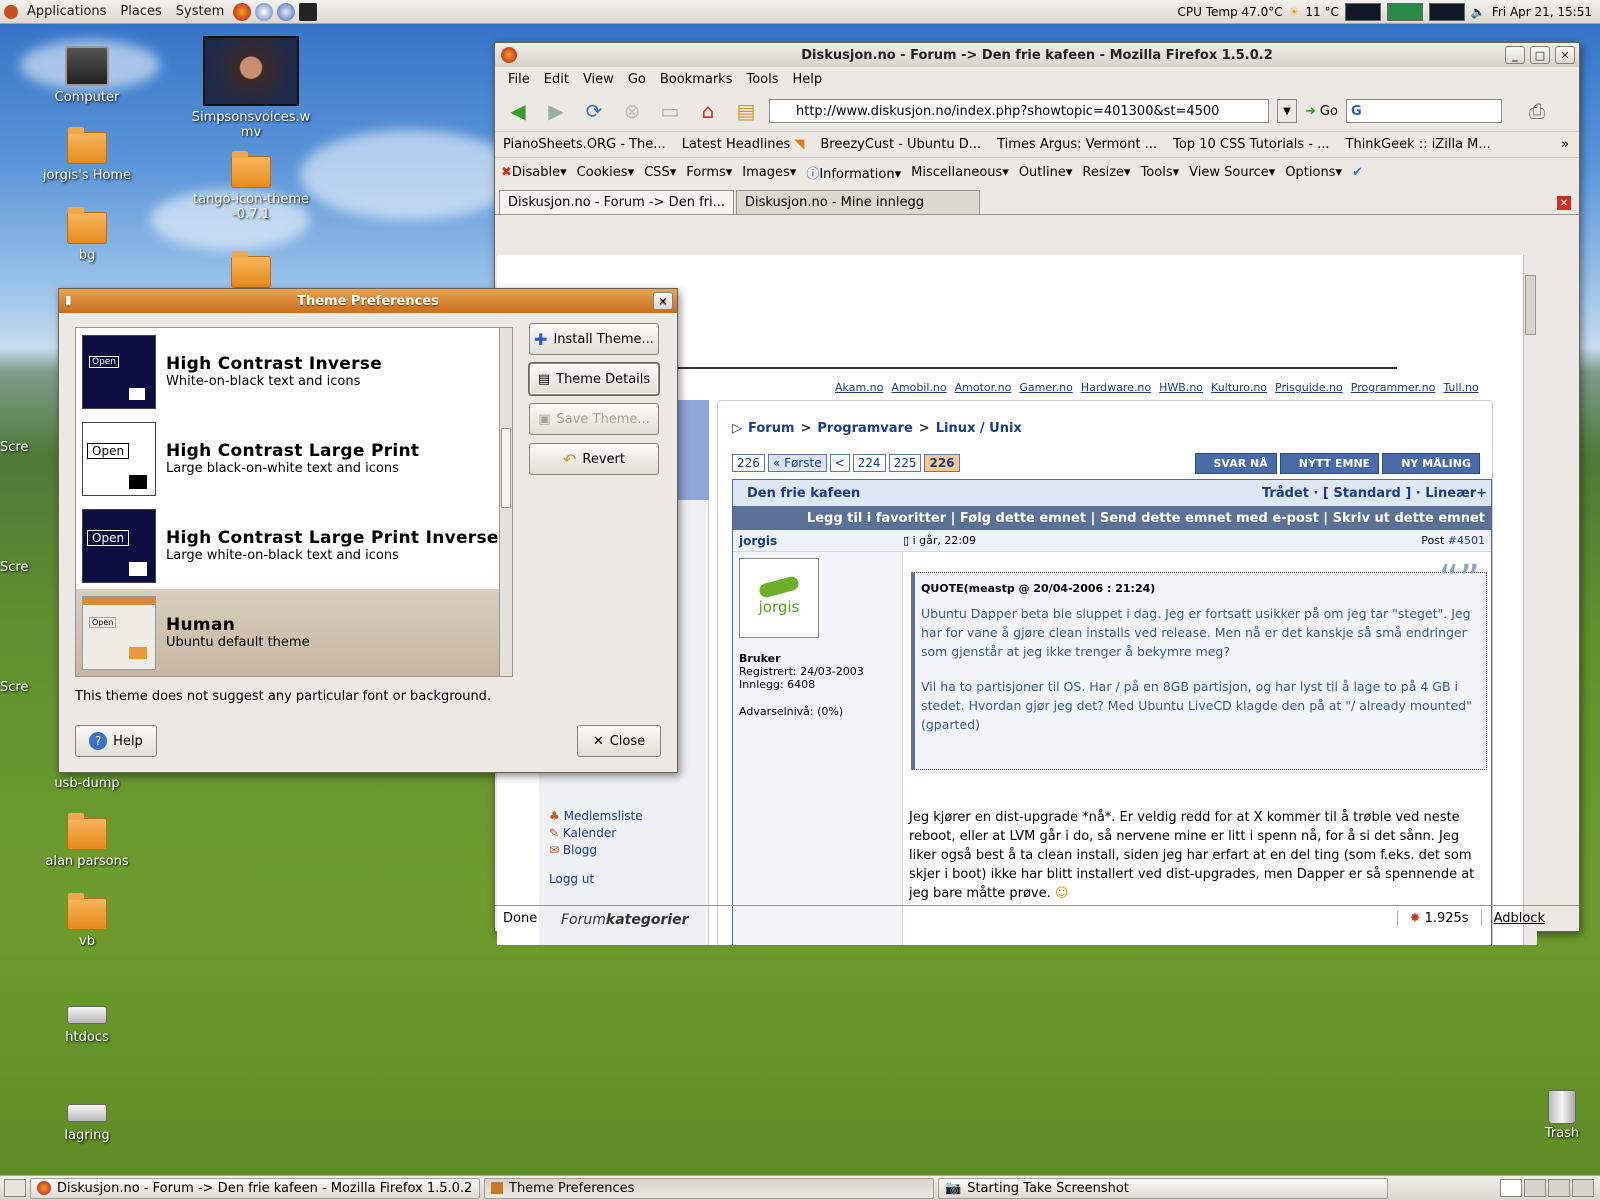 This screenshot has width=1600, height=1200. What do you see at coordinates (1309, 387) in the screenshot?
I see `site-link: Prisguide.no` at bounding box center [1309, 387].